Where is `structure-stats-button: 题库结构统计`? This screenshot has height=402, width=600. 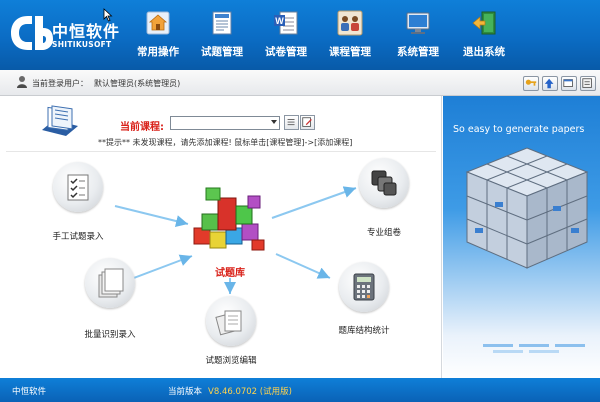 structure-stats-button: 题库结构统计 is located at coordinates (364, 304).